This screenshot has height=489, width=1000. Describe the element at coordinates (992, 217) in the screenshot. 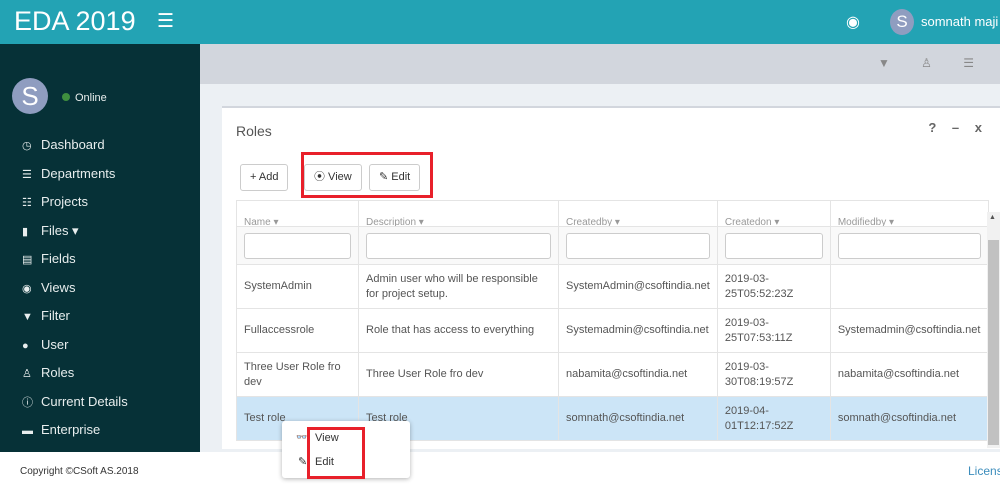

I see `scroll-up-icon: ▲` at that location.